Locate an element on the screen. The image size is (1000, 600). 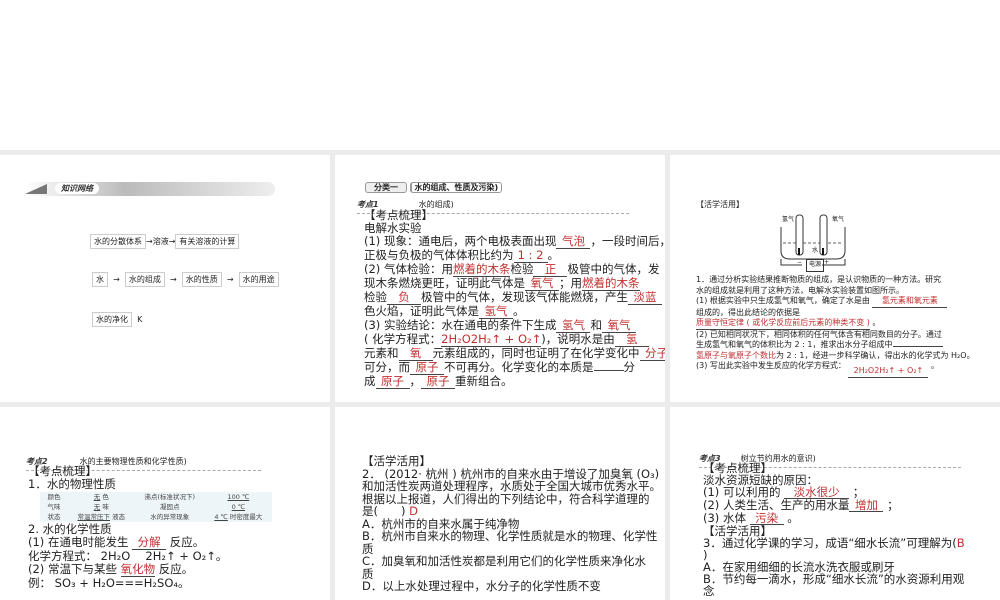
answer: 气泡 is located at coordinates (573, 242).